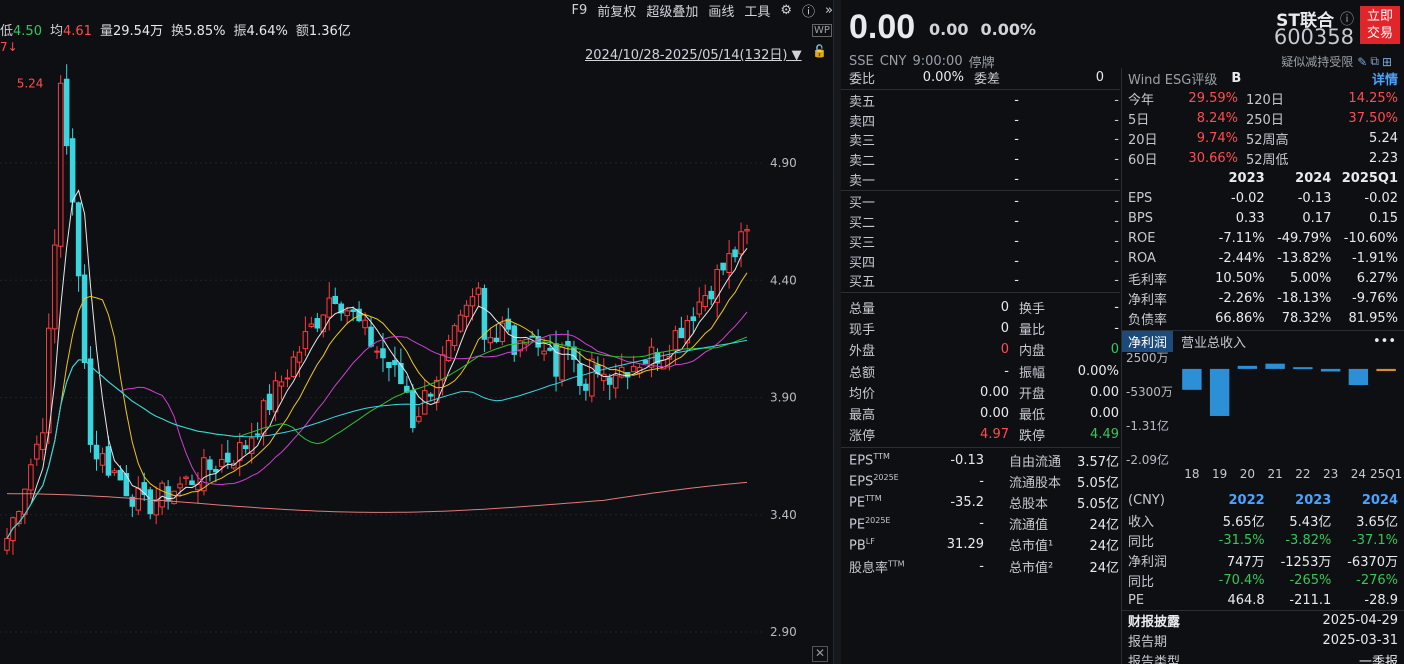 This screenshot has width=1404, height=664. What do you see at coordinates (580, 10) in the screenshot?
I see `menu-f9: F9` at bounding box center [580, 10].